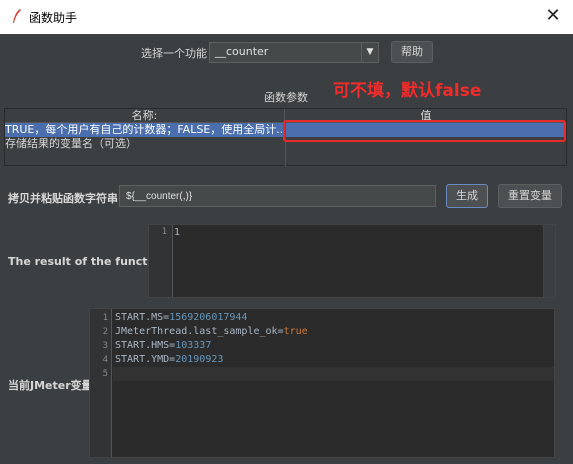  Describe the element at coordinates (101, 383) in the screenshot. I see `line-number-gutter: 1 2 3 4 5` at that location.